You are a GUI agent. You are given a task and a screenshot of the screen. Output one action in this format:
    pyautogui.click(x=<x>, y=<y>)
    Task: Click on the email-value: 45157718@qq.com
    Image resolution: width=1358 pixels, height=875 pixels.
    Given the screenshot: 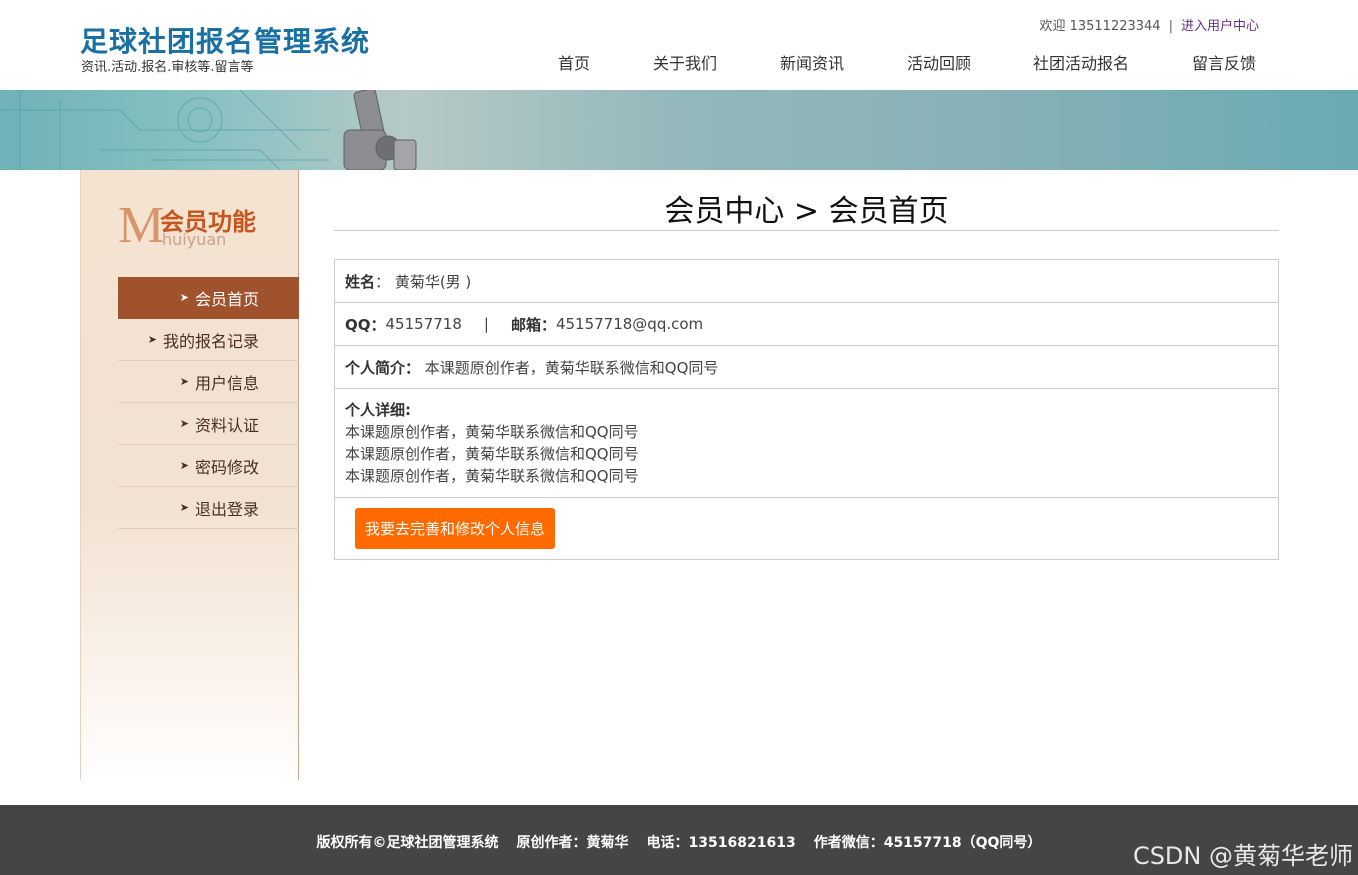 What is the action you would take?
    pyautogui.click(x=629, y=324)
    